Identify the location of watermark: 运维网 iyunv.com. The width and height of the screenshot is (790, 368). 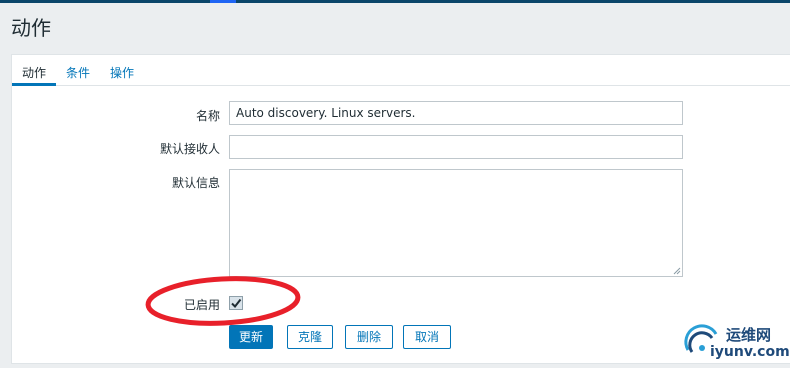
(735, 341).